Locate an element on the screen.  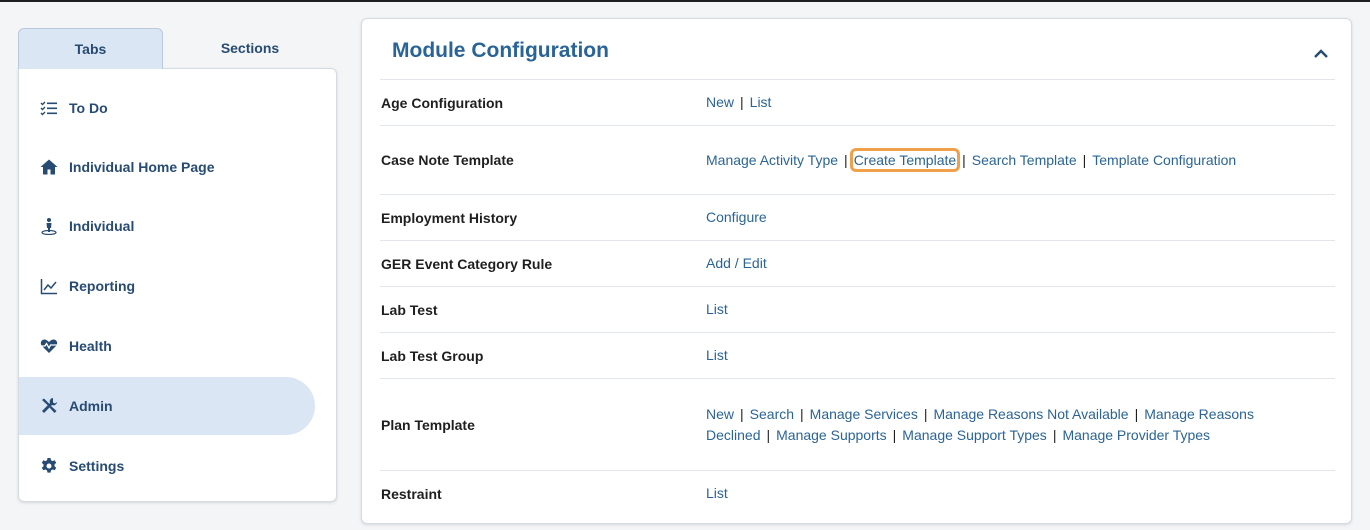
link-search-template: Search Template is located at coordinates (1024, 160).